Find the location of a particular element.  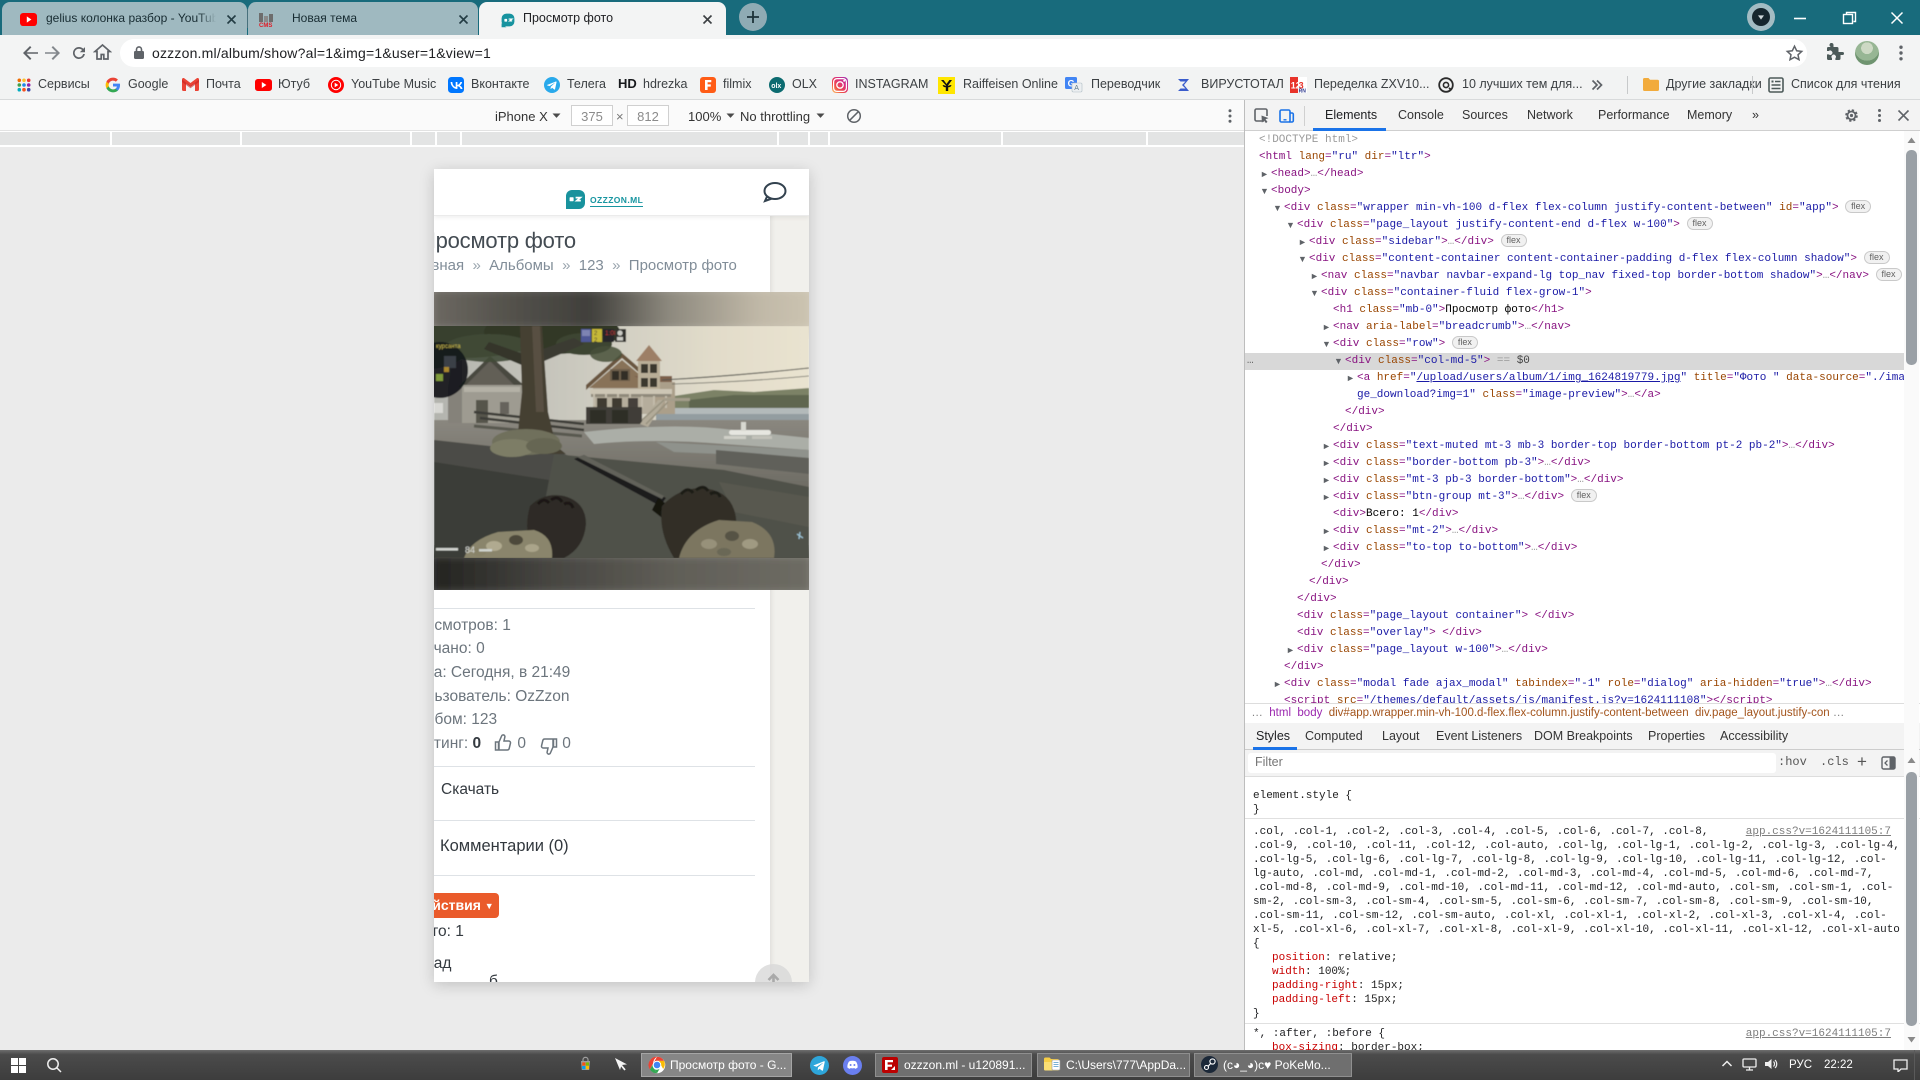

svg-text: A is located at coordinates (1076, 88).